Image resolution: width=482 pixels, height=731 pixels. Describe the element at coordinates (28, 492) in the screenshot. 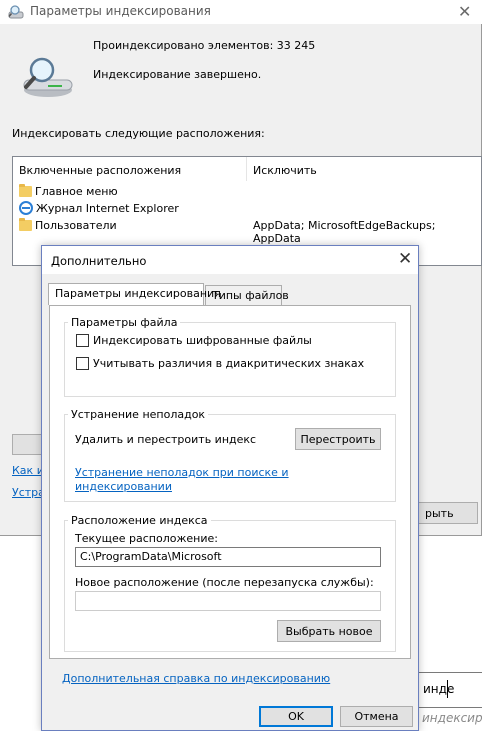

I see `troubleshoot-link: Устра` at that location.